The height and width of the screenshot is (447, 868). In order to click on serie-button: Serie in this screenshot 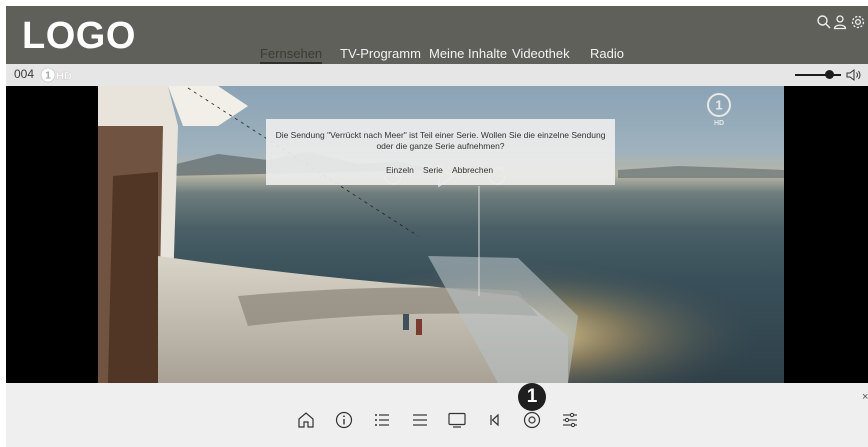, I will do `click(433, 170)`.